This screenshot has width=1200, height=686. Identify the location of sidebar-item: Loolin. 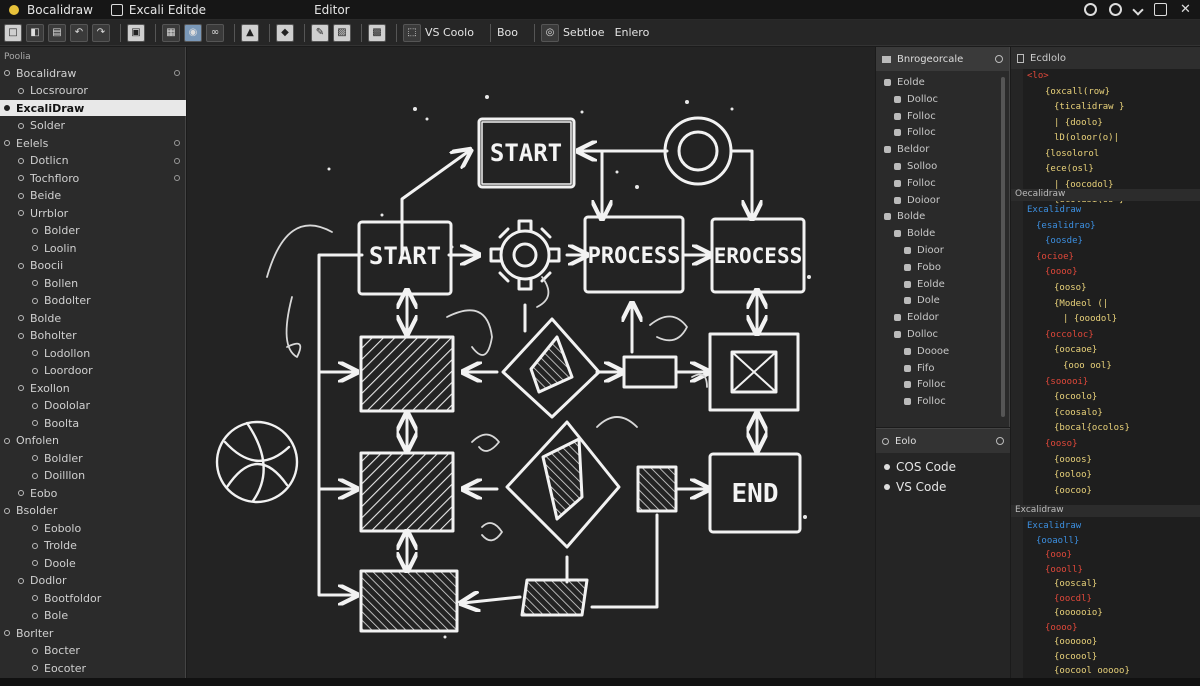
(93, 248).